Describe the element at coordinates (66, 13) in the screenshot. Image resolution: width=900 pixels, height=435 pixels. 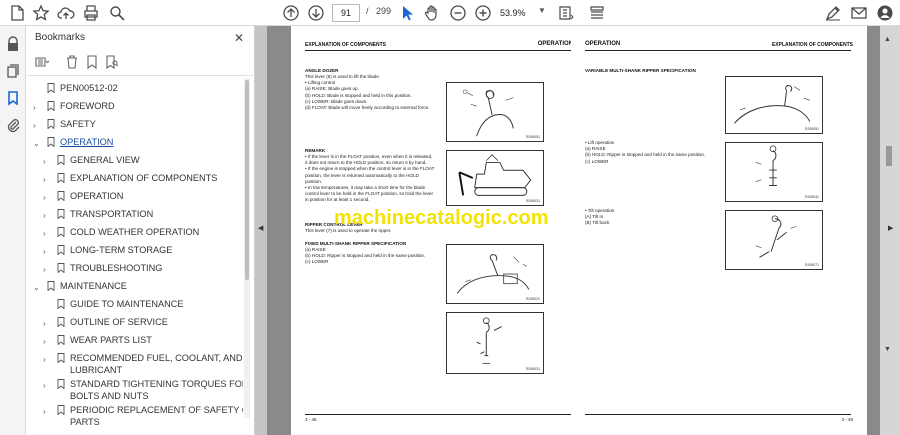
I see `cloud-upload-icon` at that location.